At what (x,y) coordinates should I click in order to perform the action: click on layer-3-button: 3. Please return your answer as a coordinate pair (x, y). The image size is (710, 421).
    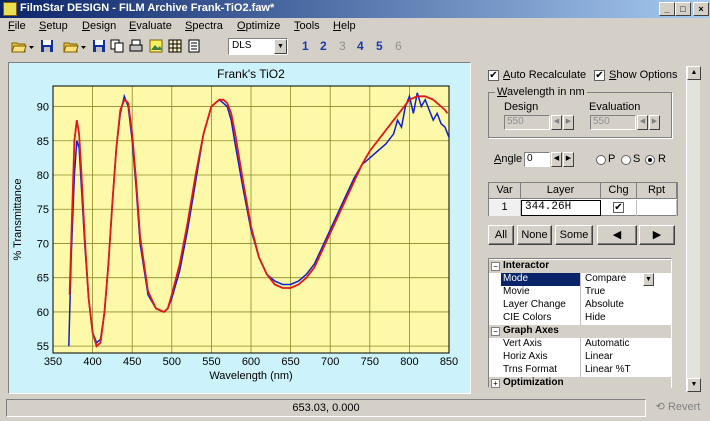
    Looking at the image, I should click on (342, 46).